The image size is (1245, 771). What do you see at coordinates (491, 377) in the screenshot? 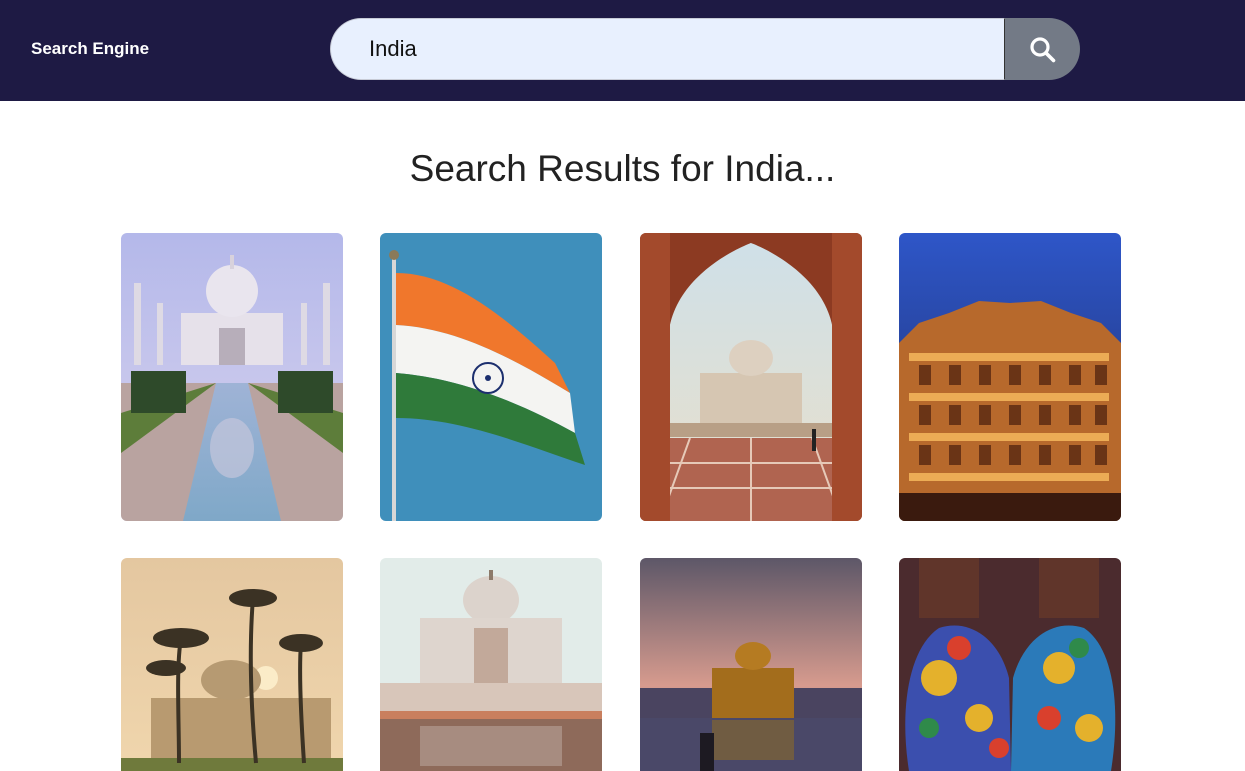
I see `result-image-indian-flag` at bounding box center [491, 377].